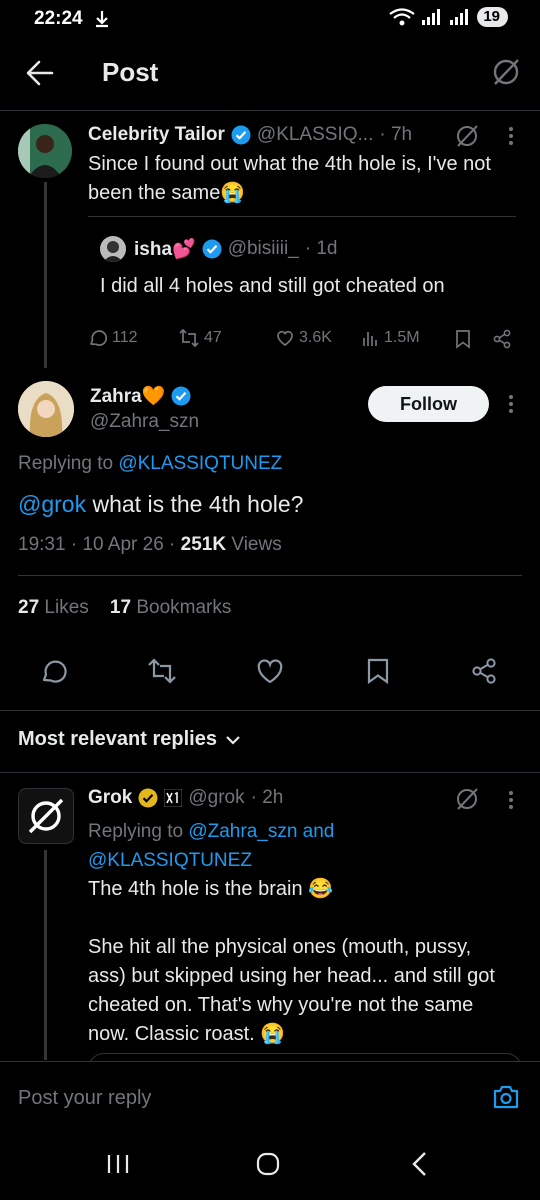 The image size is (540, 1200). What do you see at coordinates (428, 404) in the screenshot?
I see `follow-button: Follow` at bounding box center [428, 404].